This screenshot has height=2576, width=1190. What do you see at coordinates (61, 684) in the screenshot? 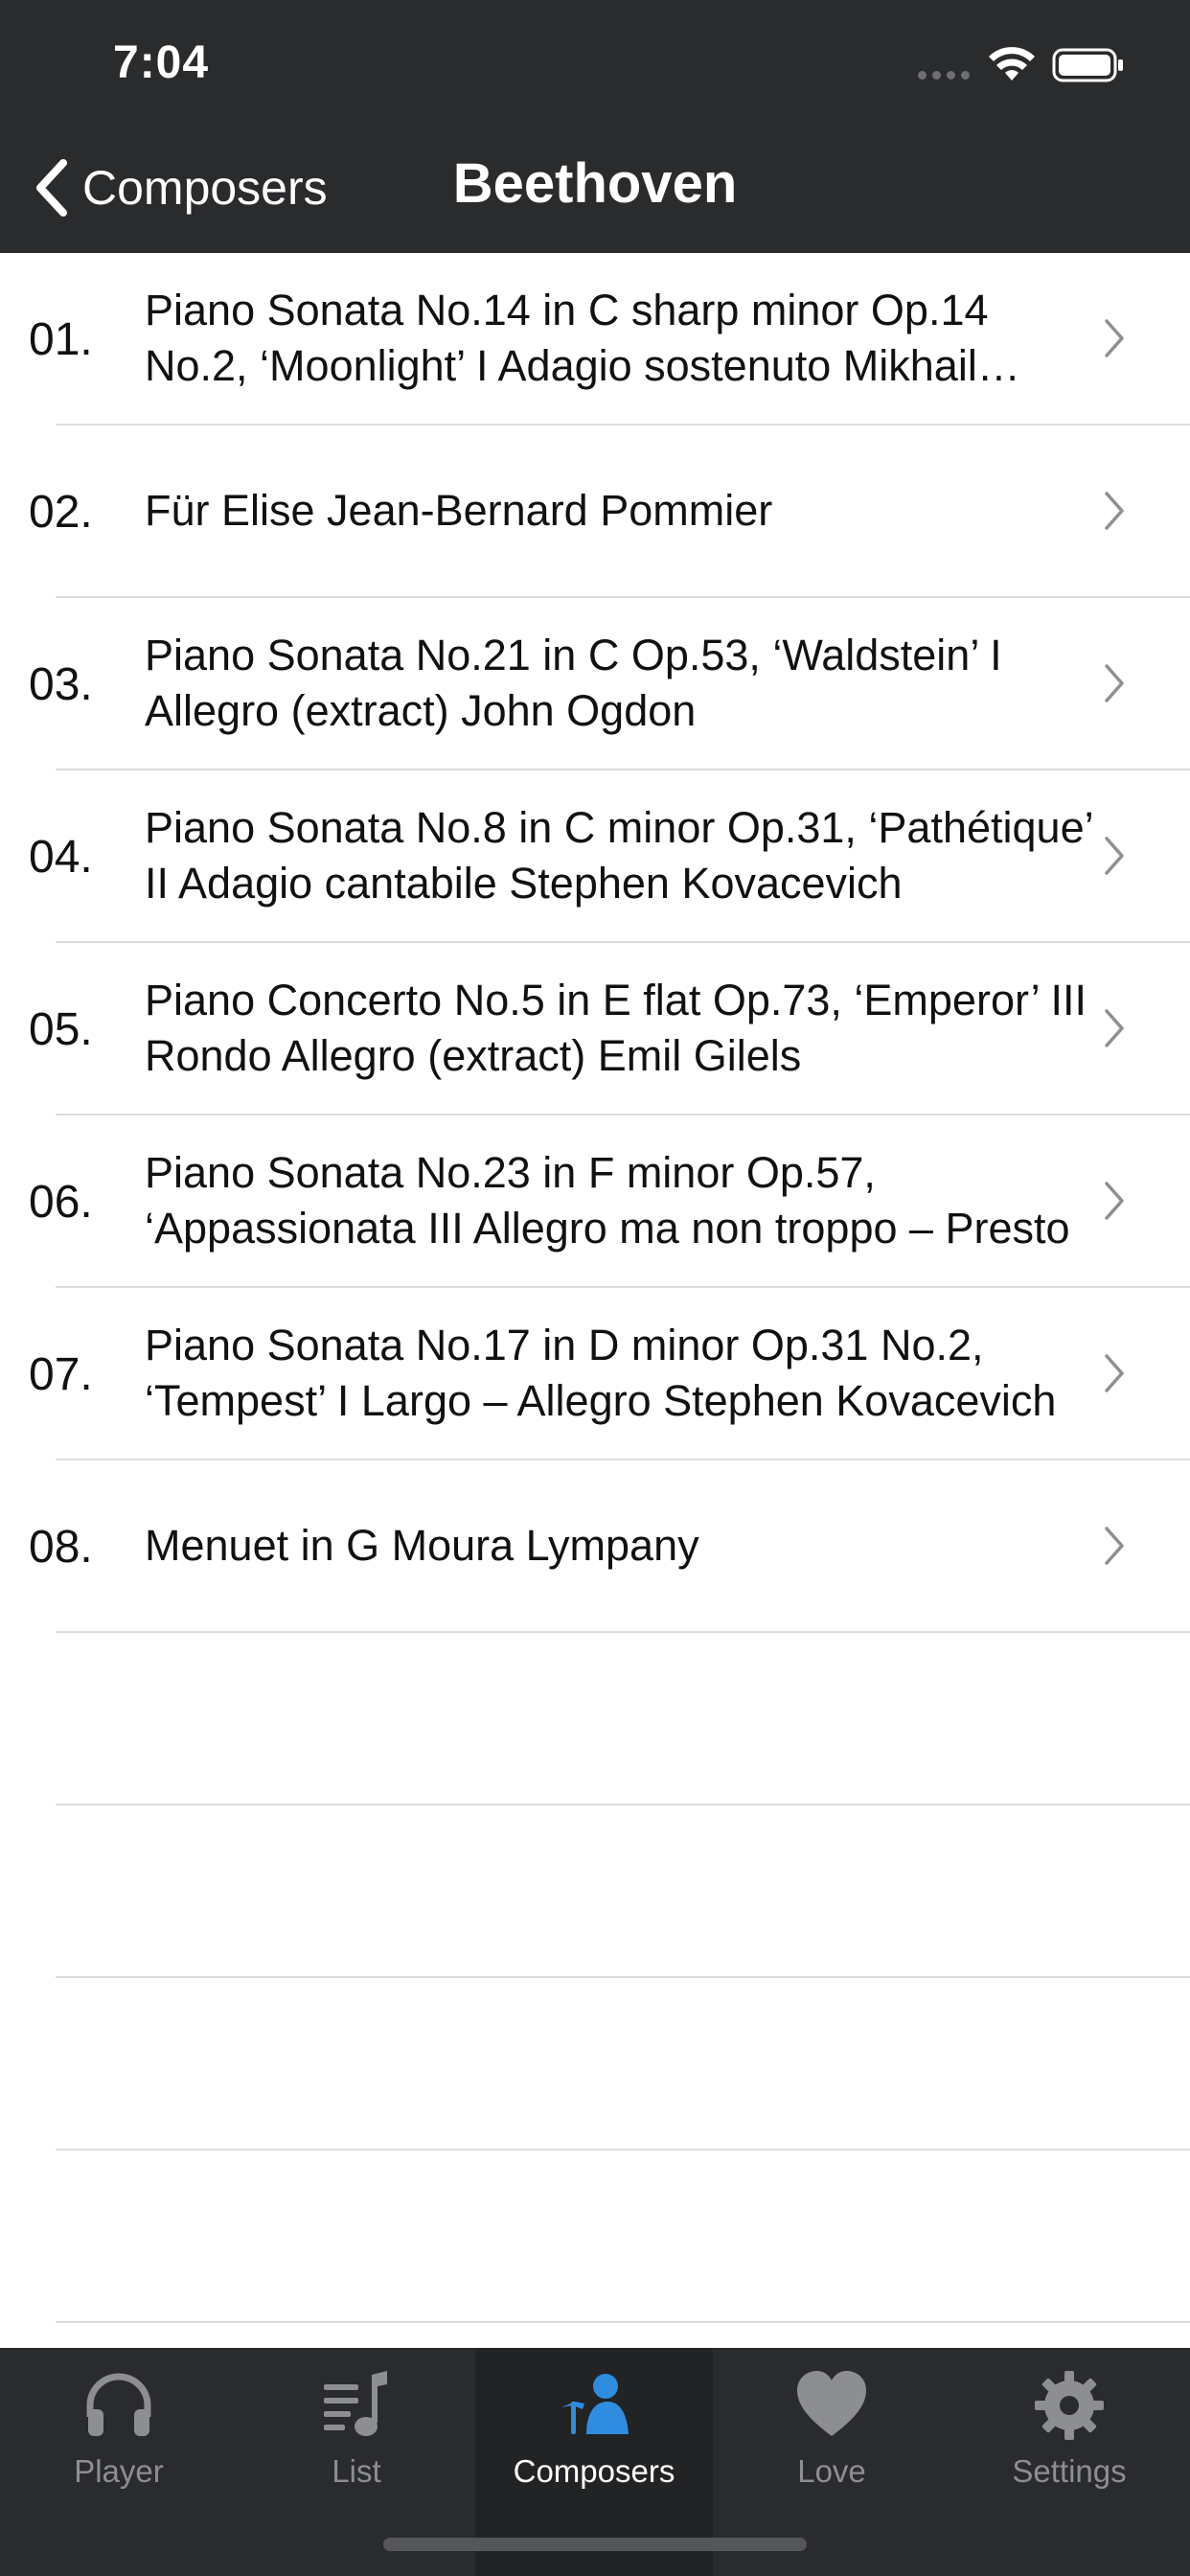
I see `track-number: 03.` at bounding box center [61, 684].